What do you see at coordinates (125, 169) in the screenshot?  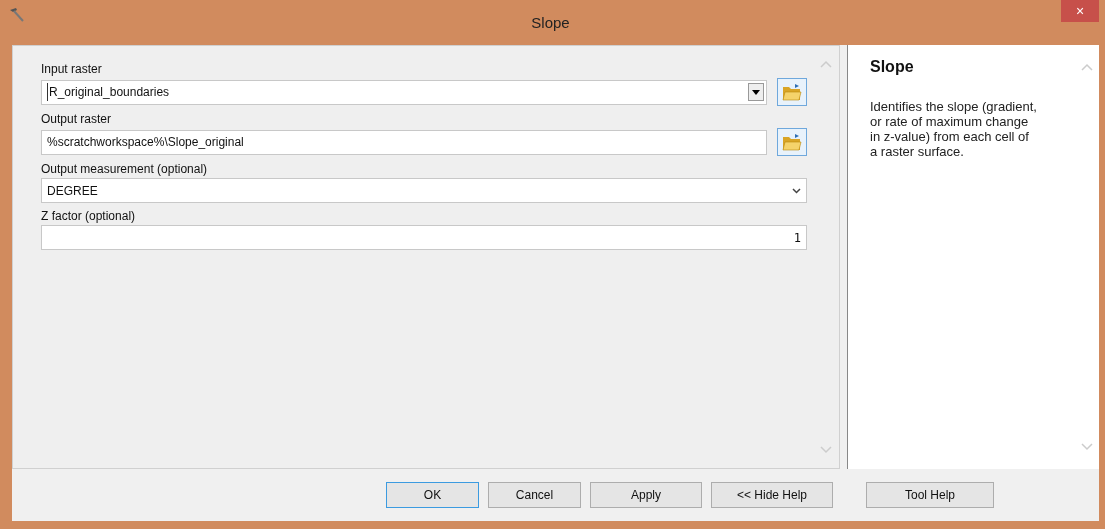 I see `parameter-label: Output measurement (optional)` at bounding box center [125, 169].